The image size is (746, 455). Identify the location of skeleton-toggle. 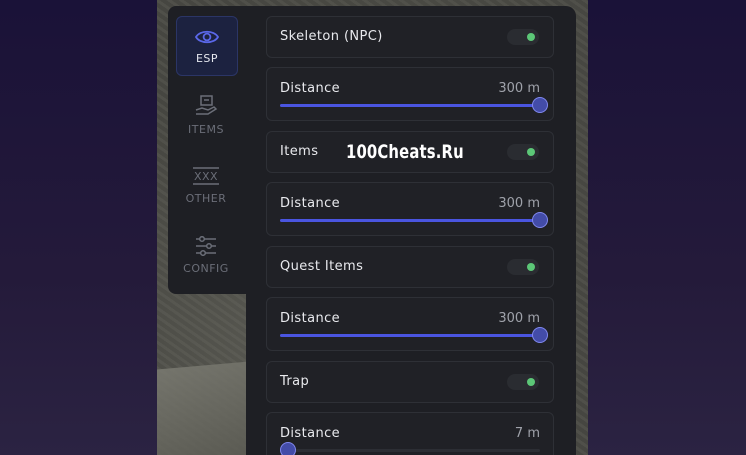
(523, 37).